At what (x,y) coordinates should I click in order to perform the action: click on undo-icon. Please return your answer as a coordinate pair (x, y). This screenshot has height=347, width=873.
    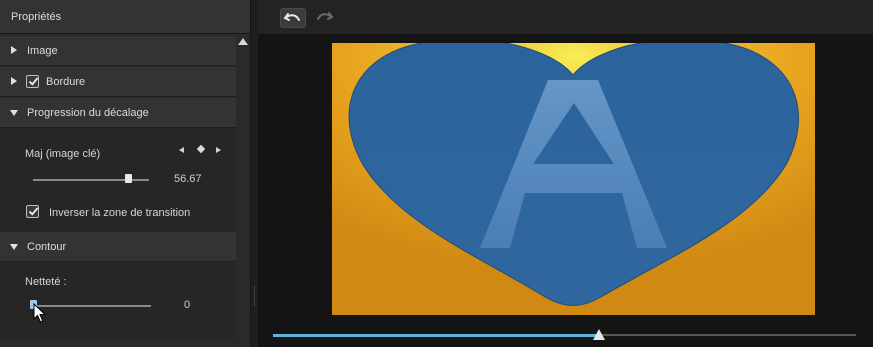
    Looking at the image, I should click on (291, 17).